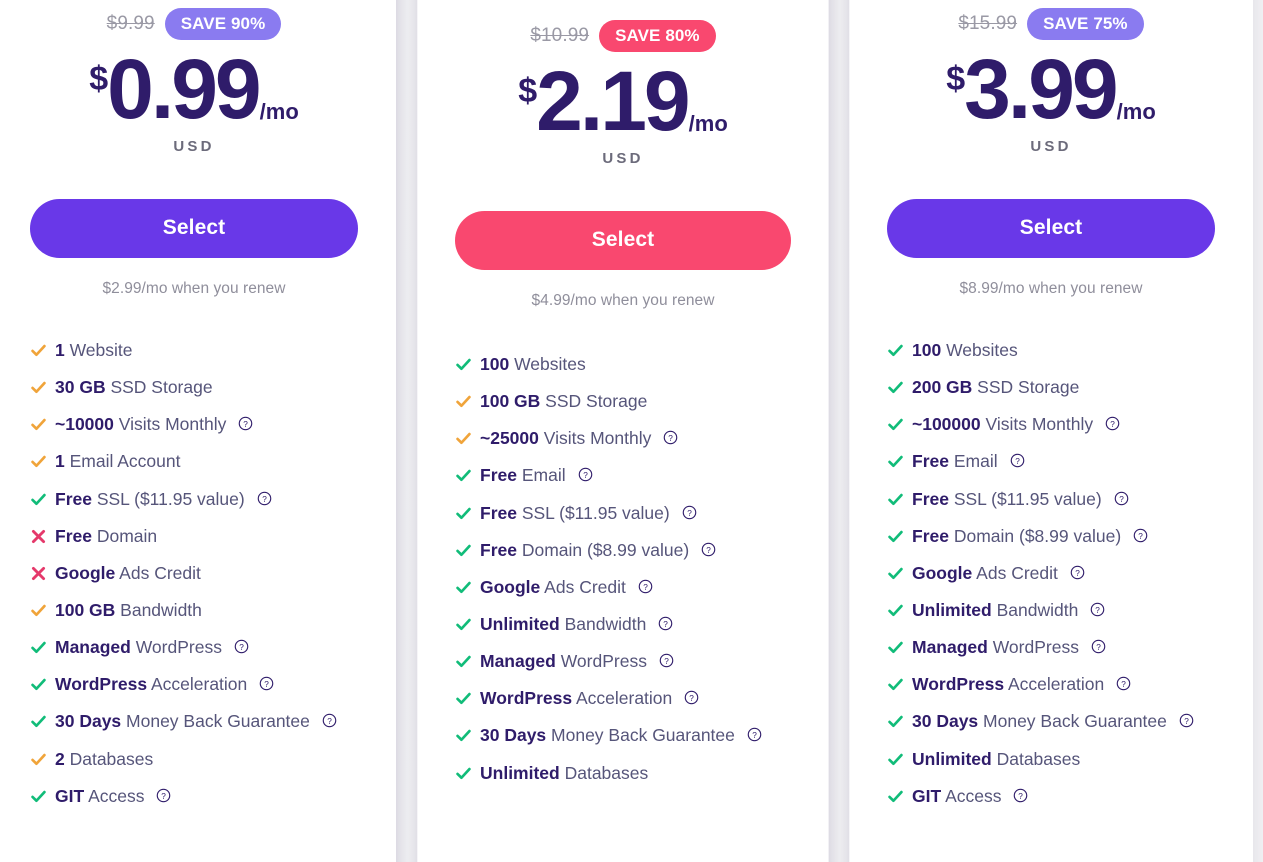 This screenshot has width=1263, height=862. Describe the element at coordinates (603, 549) in the screenshot. I see `feature-description: Domain ($8.99 value)` at that location.